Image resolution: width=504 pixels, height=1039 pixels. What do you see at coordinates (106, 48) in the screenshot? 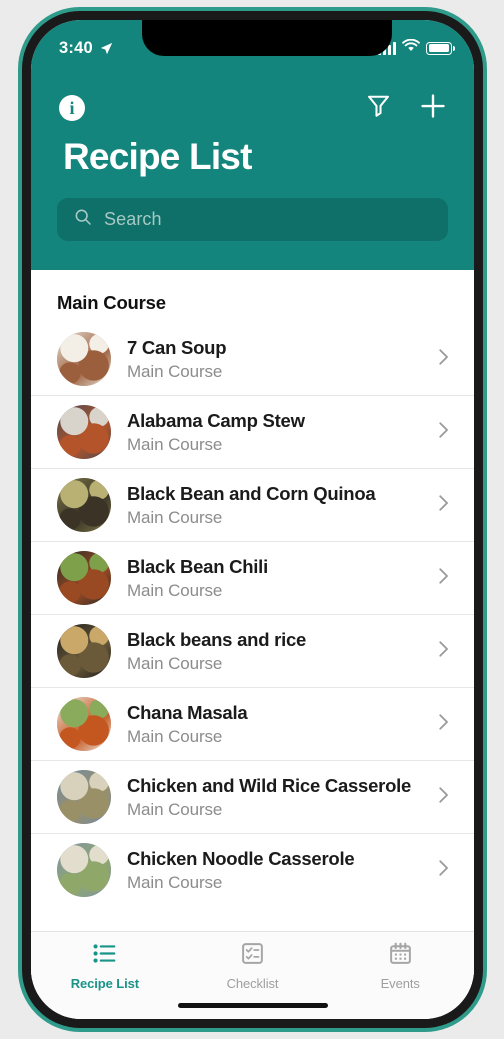
I see `location-arrow-icon` at bounding box center [106, 48].